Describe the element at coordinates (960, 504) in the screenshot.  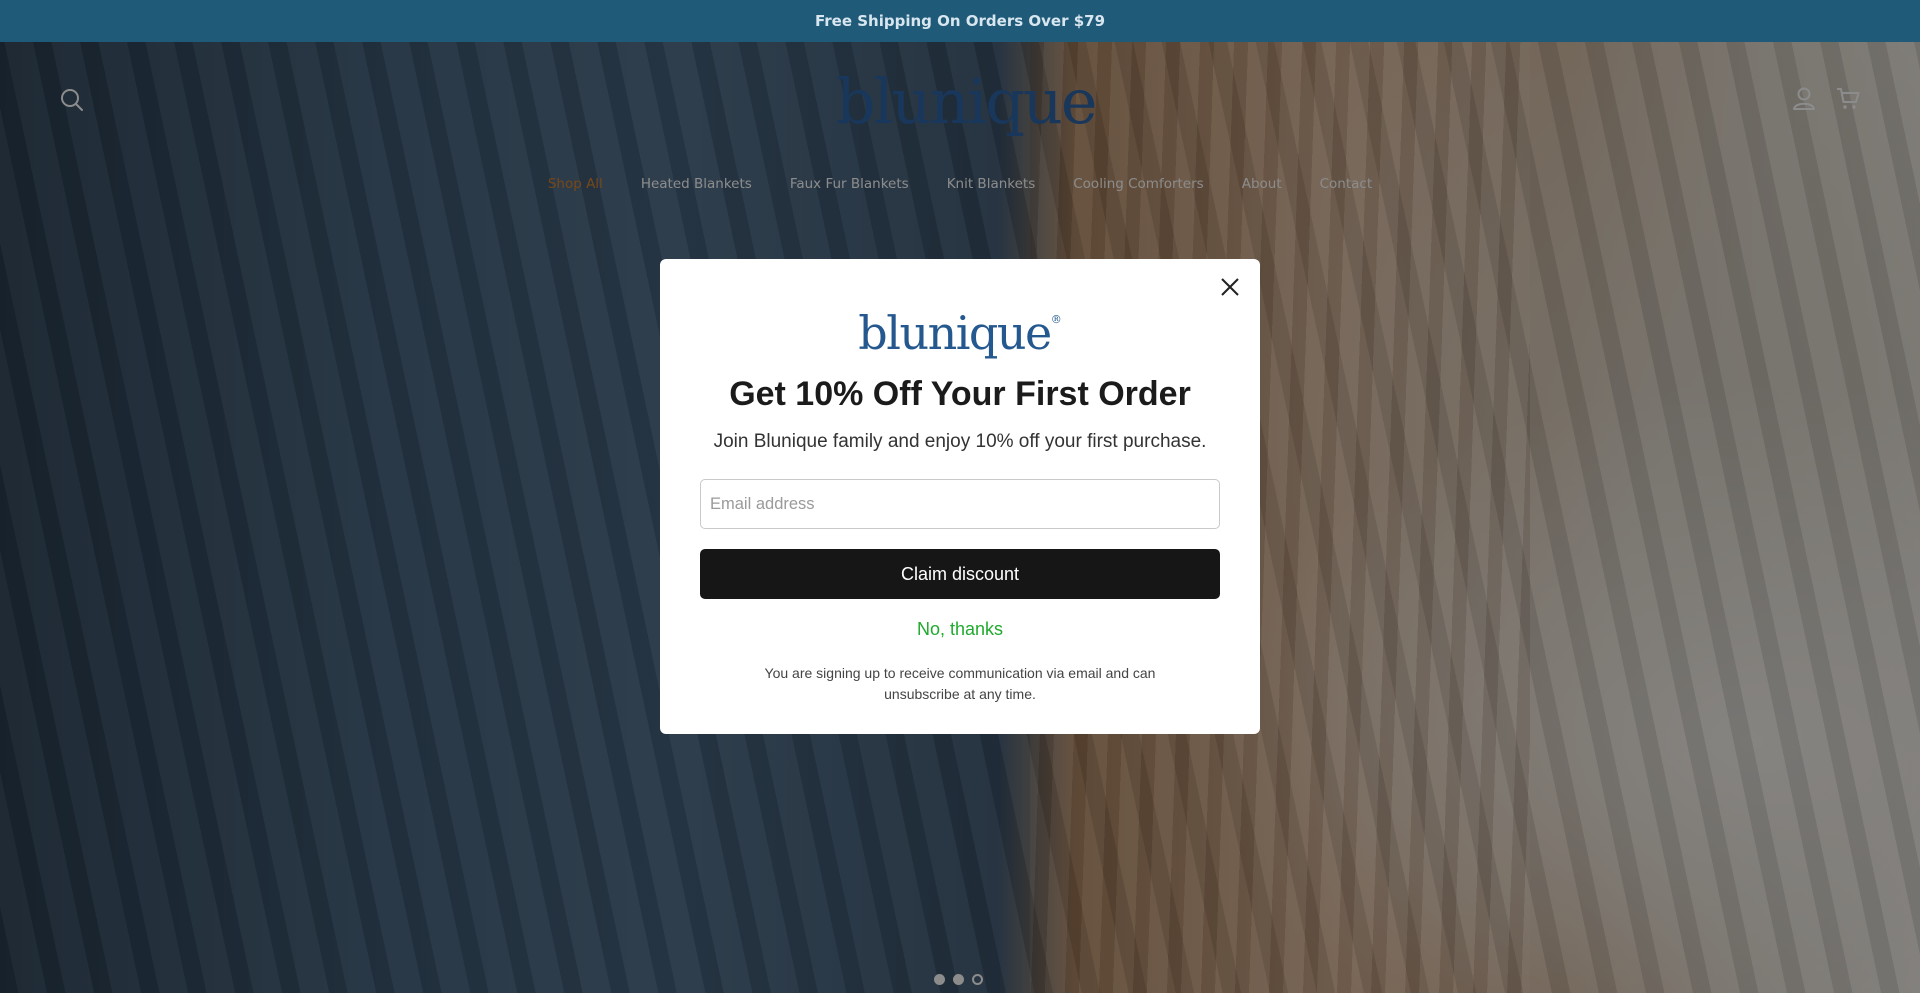
I see `email-field` at that location.